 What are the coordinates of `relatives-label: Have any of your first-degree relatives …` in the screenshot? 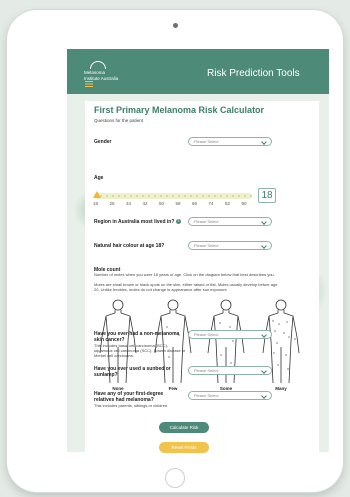 It's located at (129, 397).